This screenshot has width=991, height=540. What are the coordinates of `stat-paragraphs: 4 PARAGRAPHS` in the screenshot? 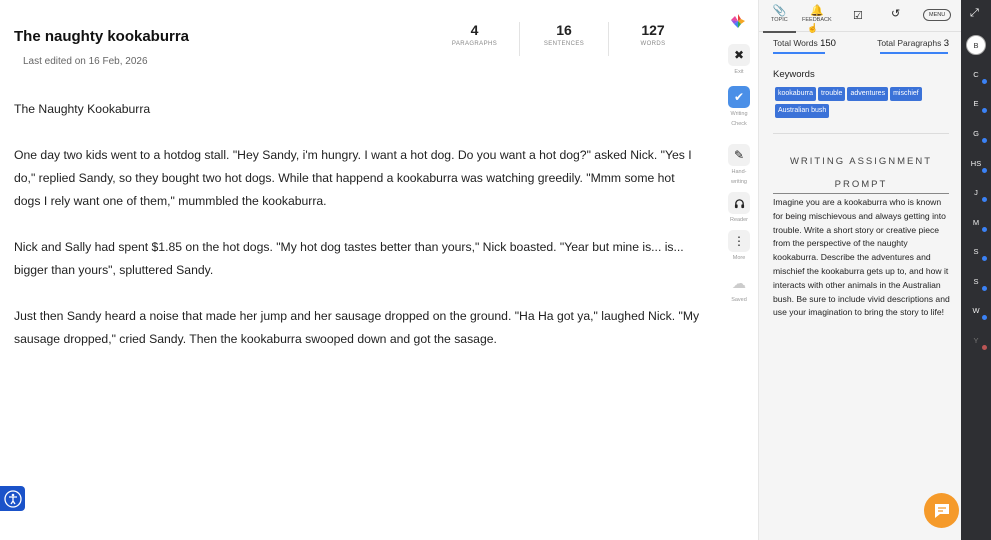 It's located at (474, 39).